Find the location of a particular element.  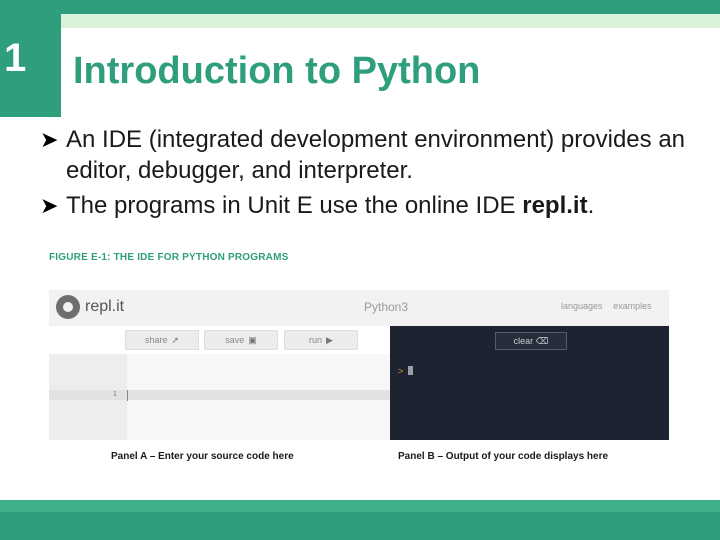

save-icon: ▣ is located at coordinates (252, 340).